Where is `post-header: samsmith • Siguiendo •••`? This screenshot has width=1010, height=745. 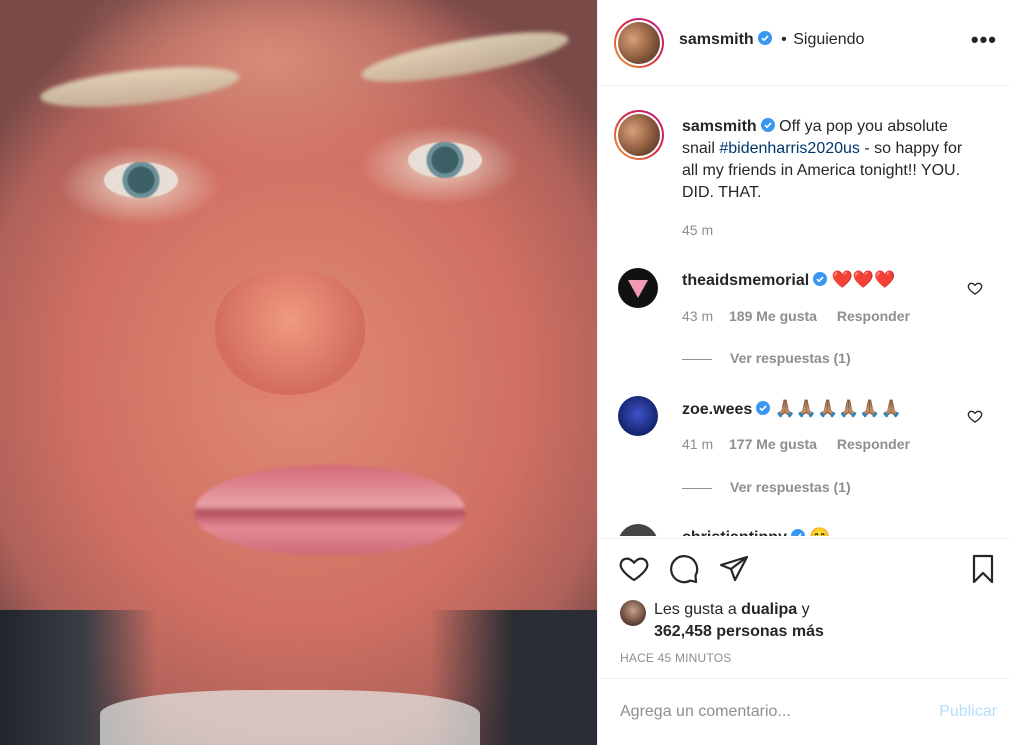
post-header: samsmith • Siguiendo ••• is located at coordinates (804, 43).